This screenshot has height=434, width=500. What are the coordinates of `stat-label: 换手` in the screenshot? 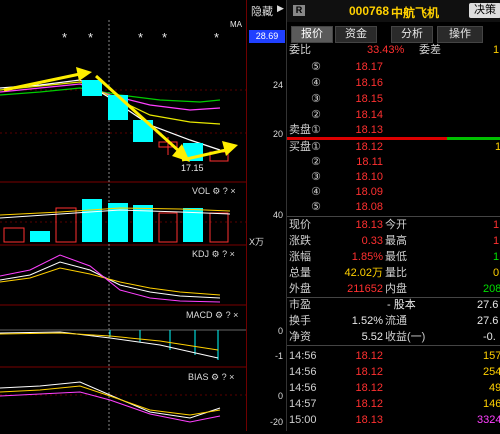 It's located at (300, 321).